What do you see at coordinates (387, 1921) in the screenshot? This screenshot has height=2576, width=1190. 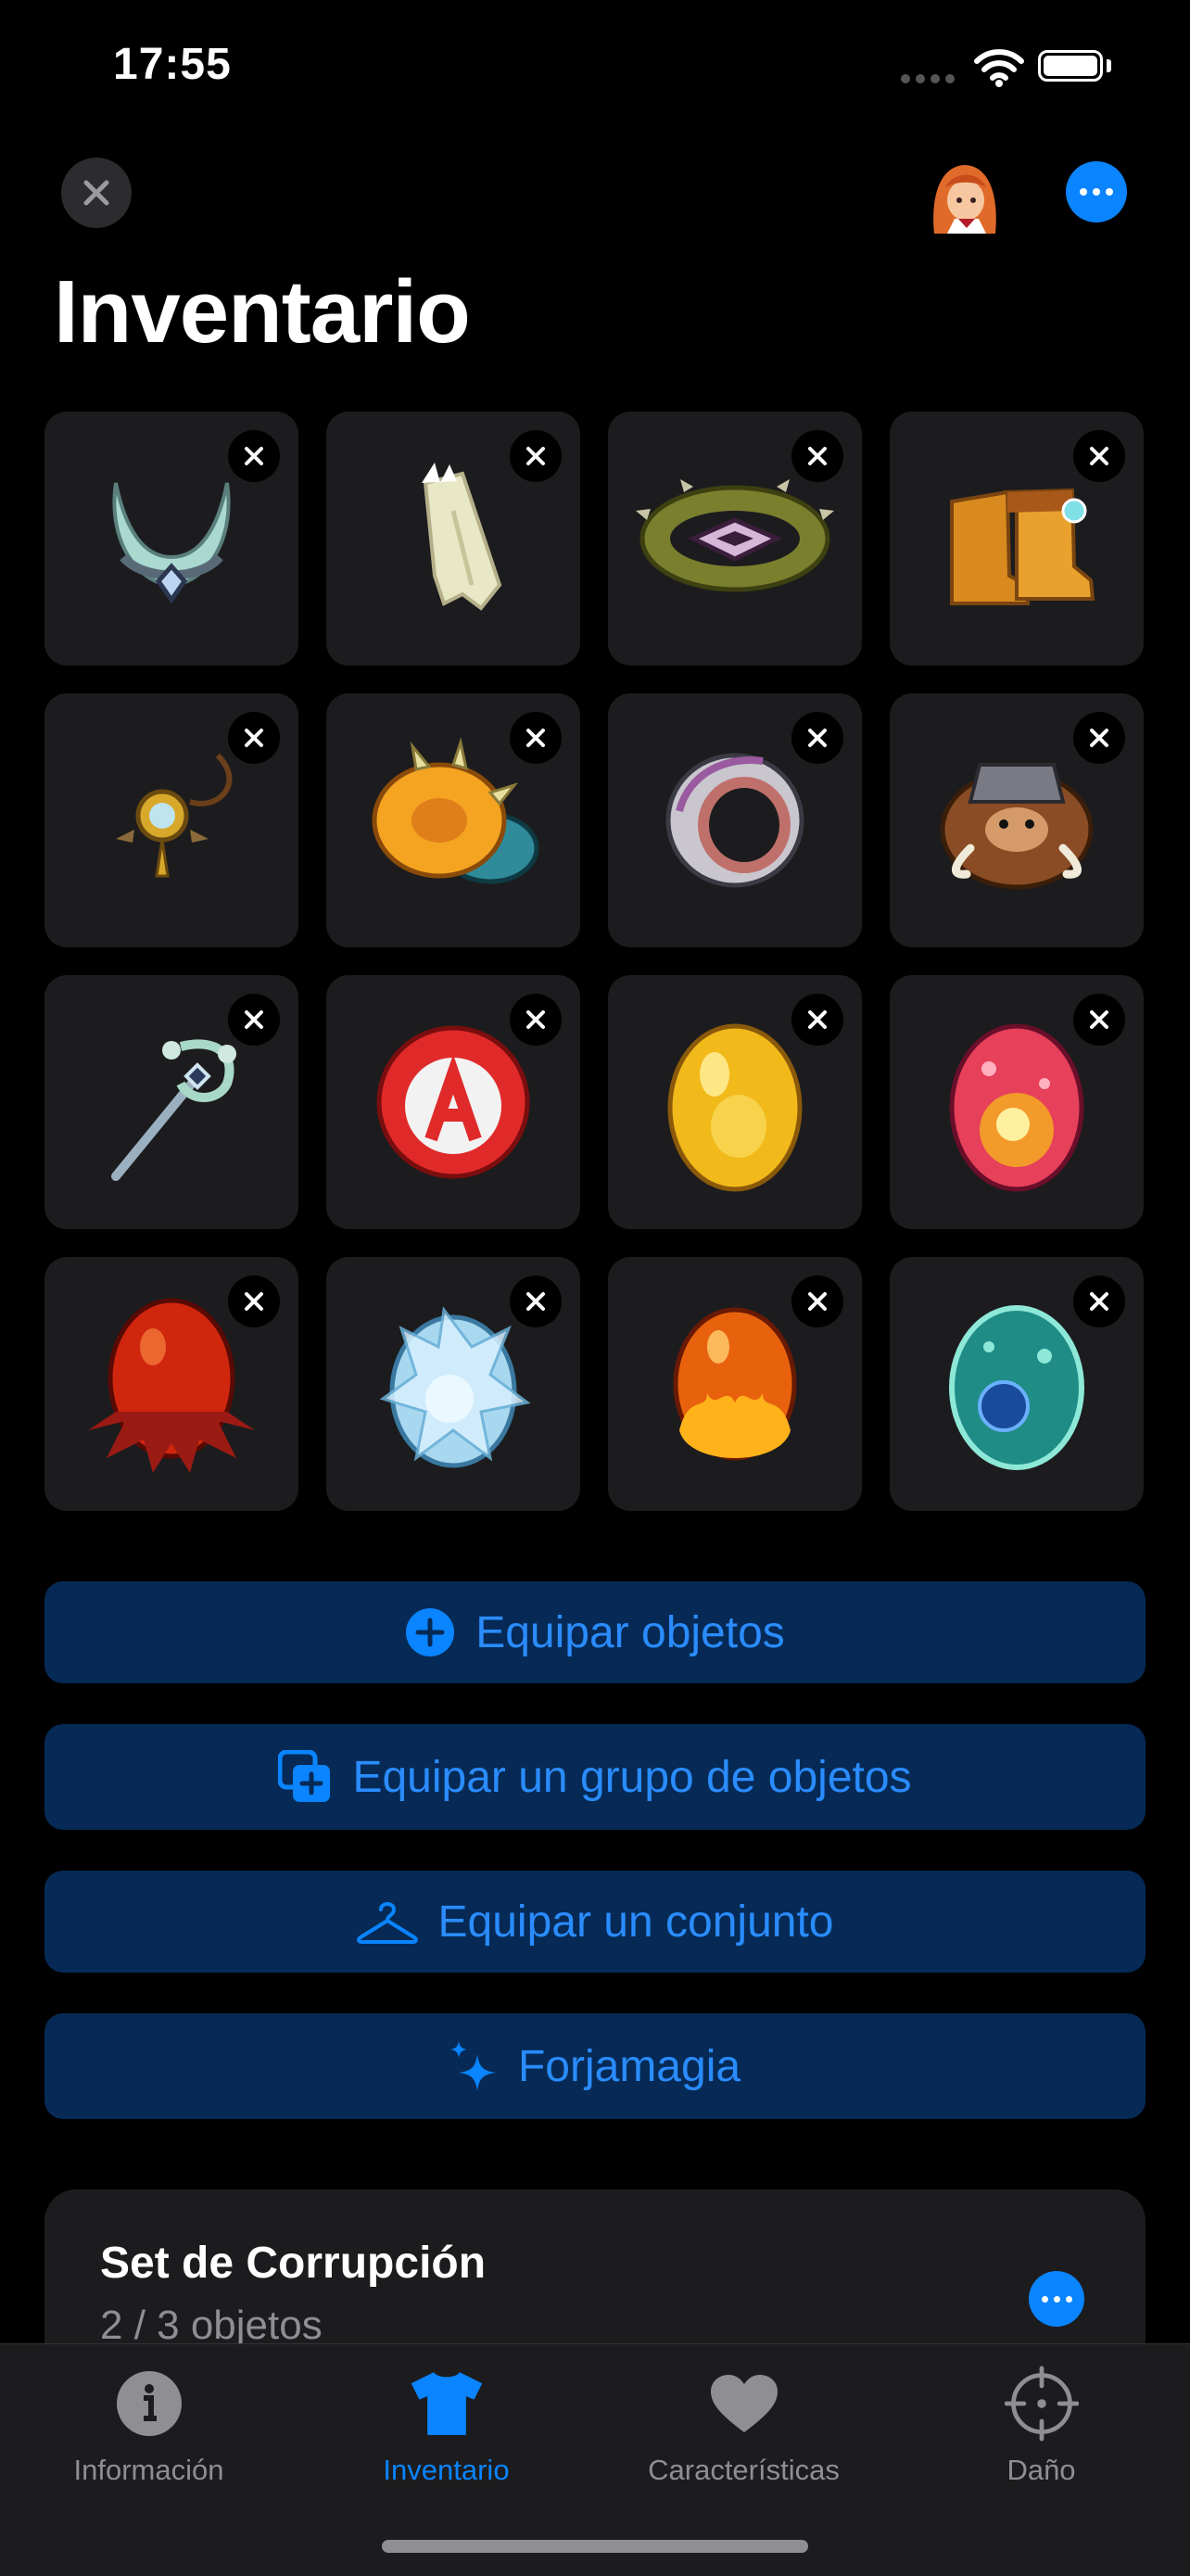 I see `hanger-icon` at bounding box center [387, 1921].